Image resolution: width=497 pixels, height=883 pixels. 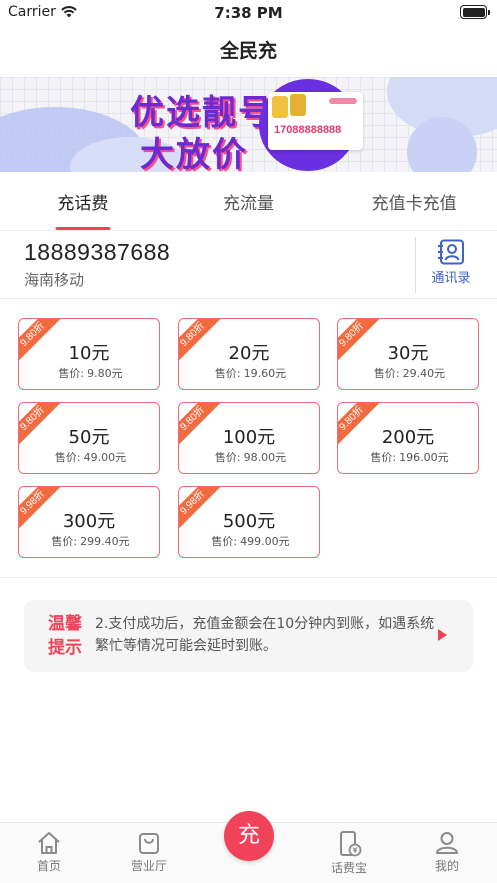 What do you see at coordinates (265, 457) in the screenshot?
I see `price-value: 98.00元` at bounding box center [265, 457].